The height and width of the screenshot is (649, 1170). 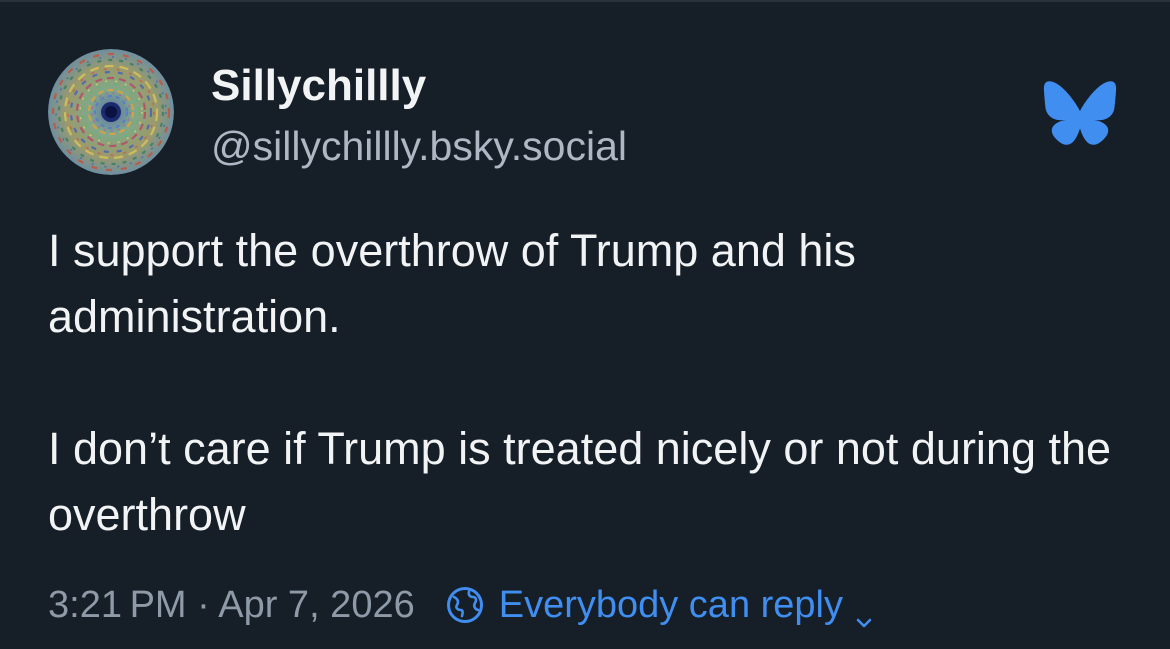 I want to click on bluesky-butterfly-icon, so click(x=1080, y=113).